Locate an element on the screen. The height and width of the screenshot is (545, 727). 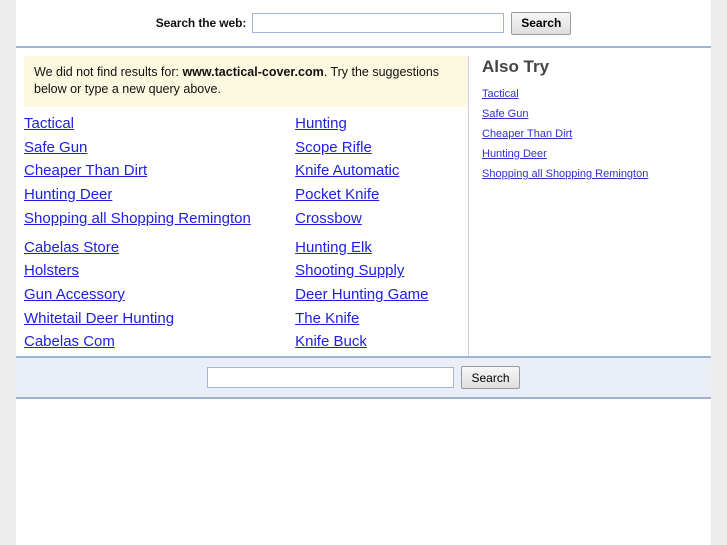
also-try-link: Tactical is located at coordinates (596, 94).